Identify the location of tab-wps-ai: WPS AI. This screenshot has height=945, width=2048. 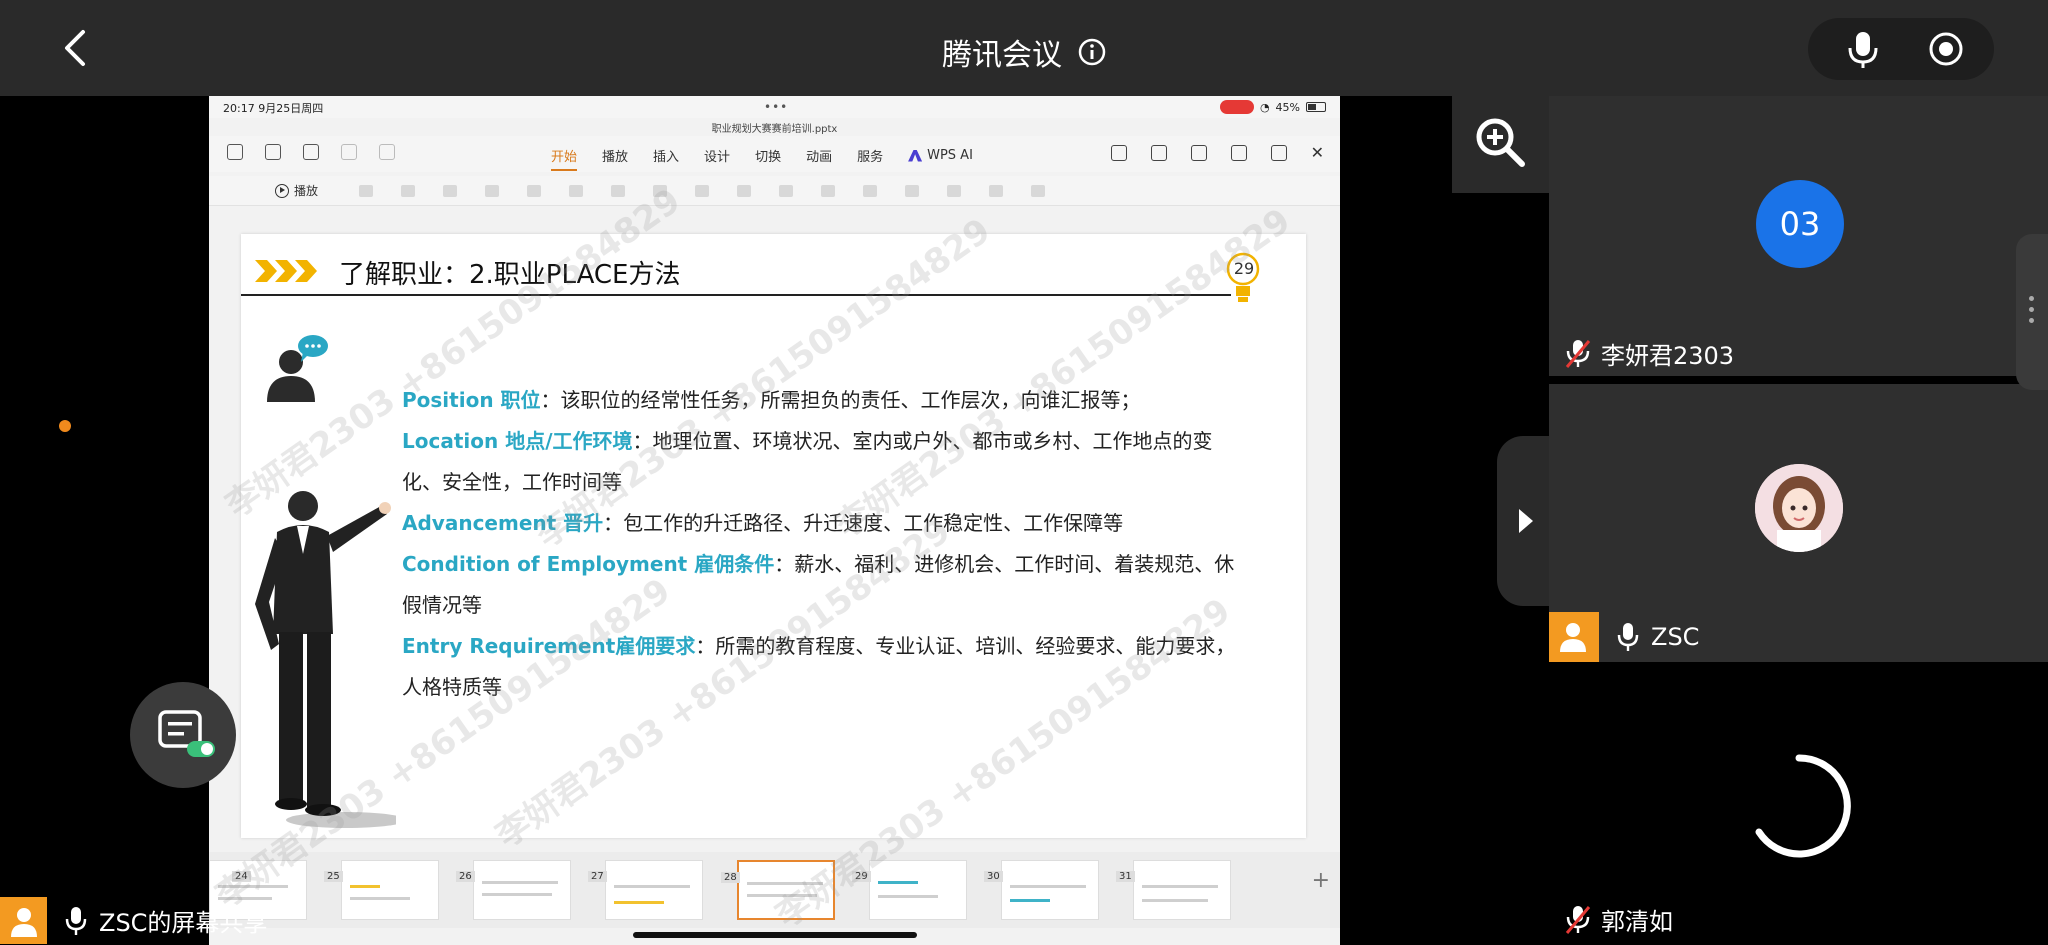
(940, 155).